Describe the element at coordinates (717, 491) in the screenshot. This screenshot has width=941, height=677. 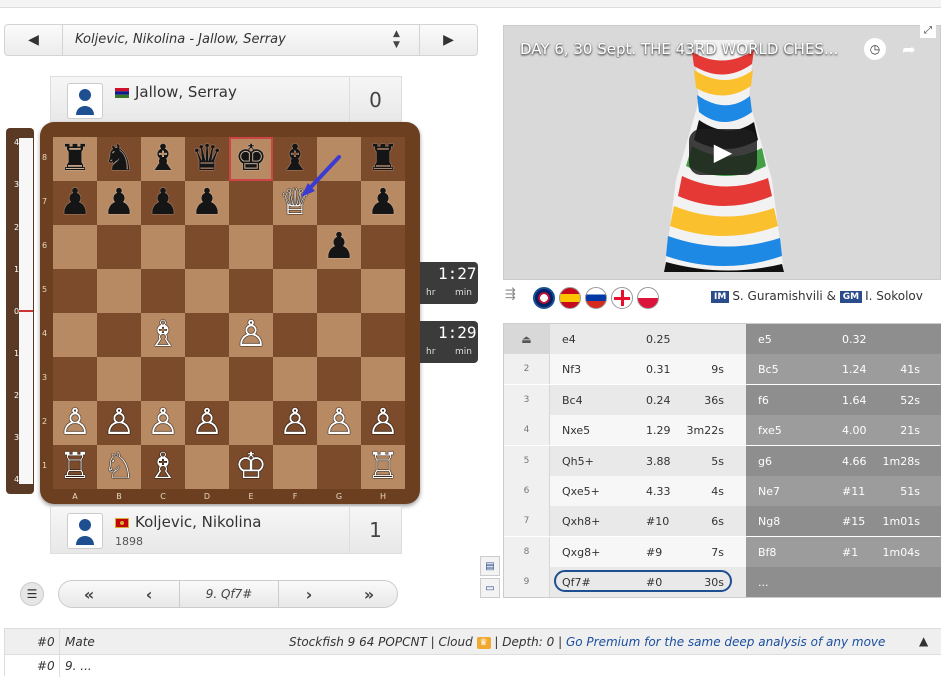
I see `white-time: 4s` at that location.